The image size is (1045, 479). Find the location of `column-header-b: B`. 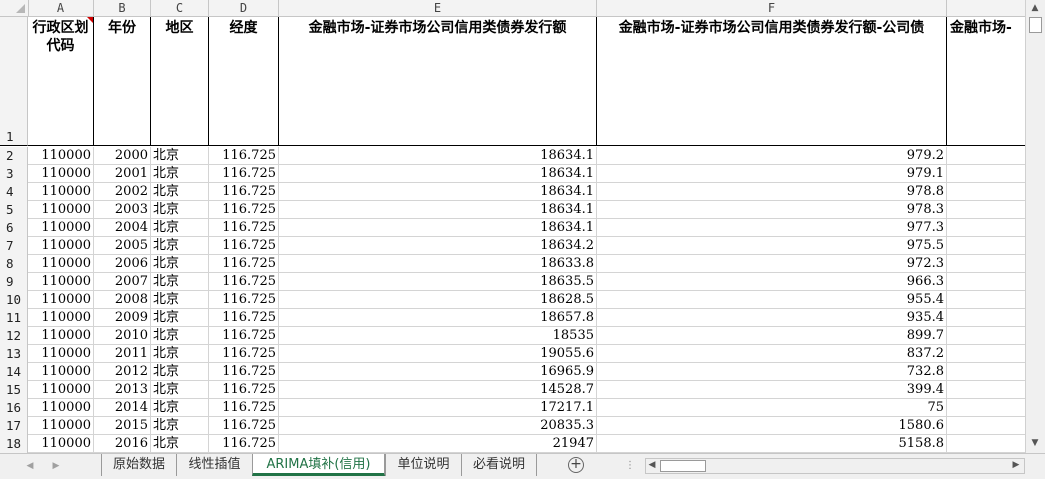

column-header-b: B is located at coordinates (122, 8).